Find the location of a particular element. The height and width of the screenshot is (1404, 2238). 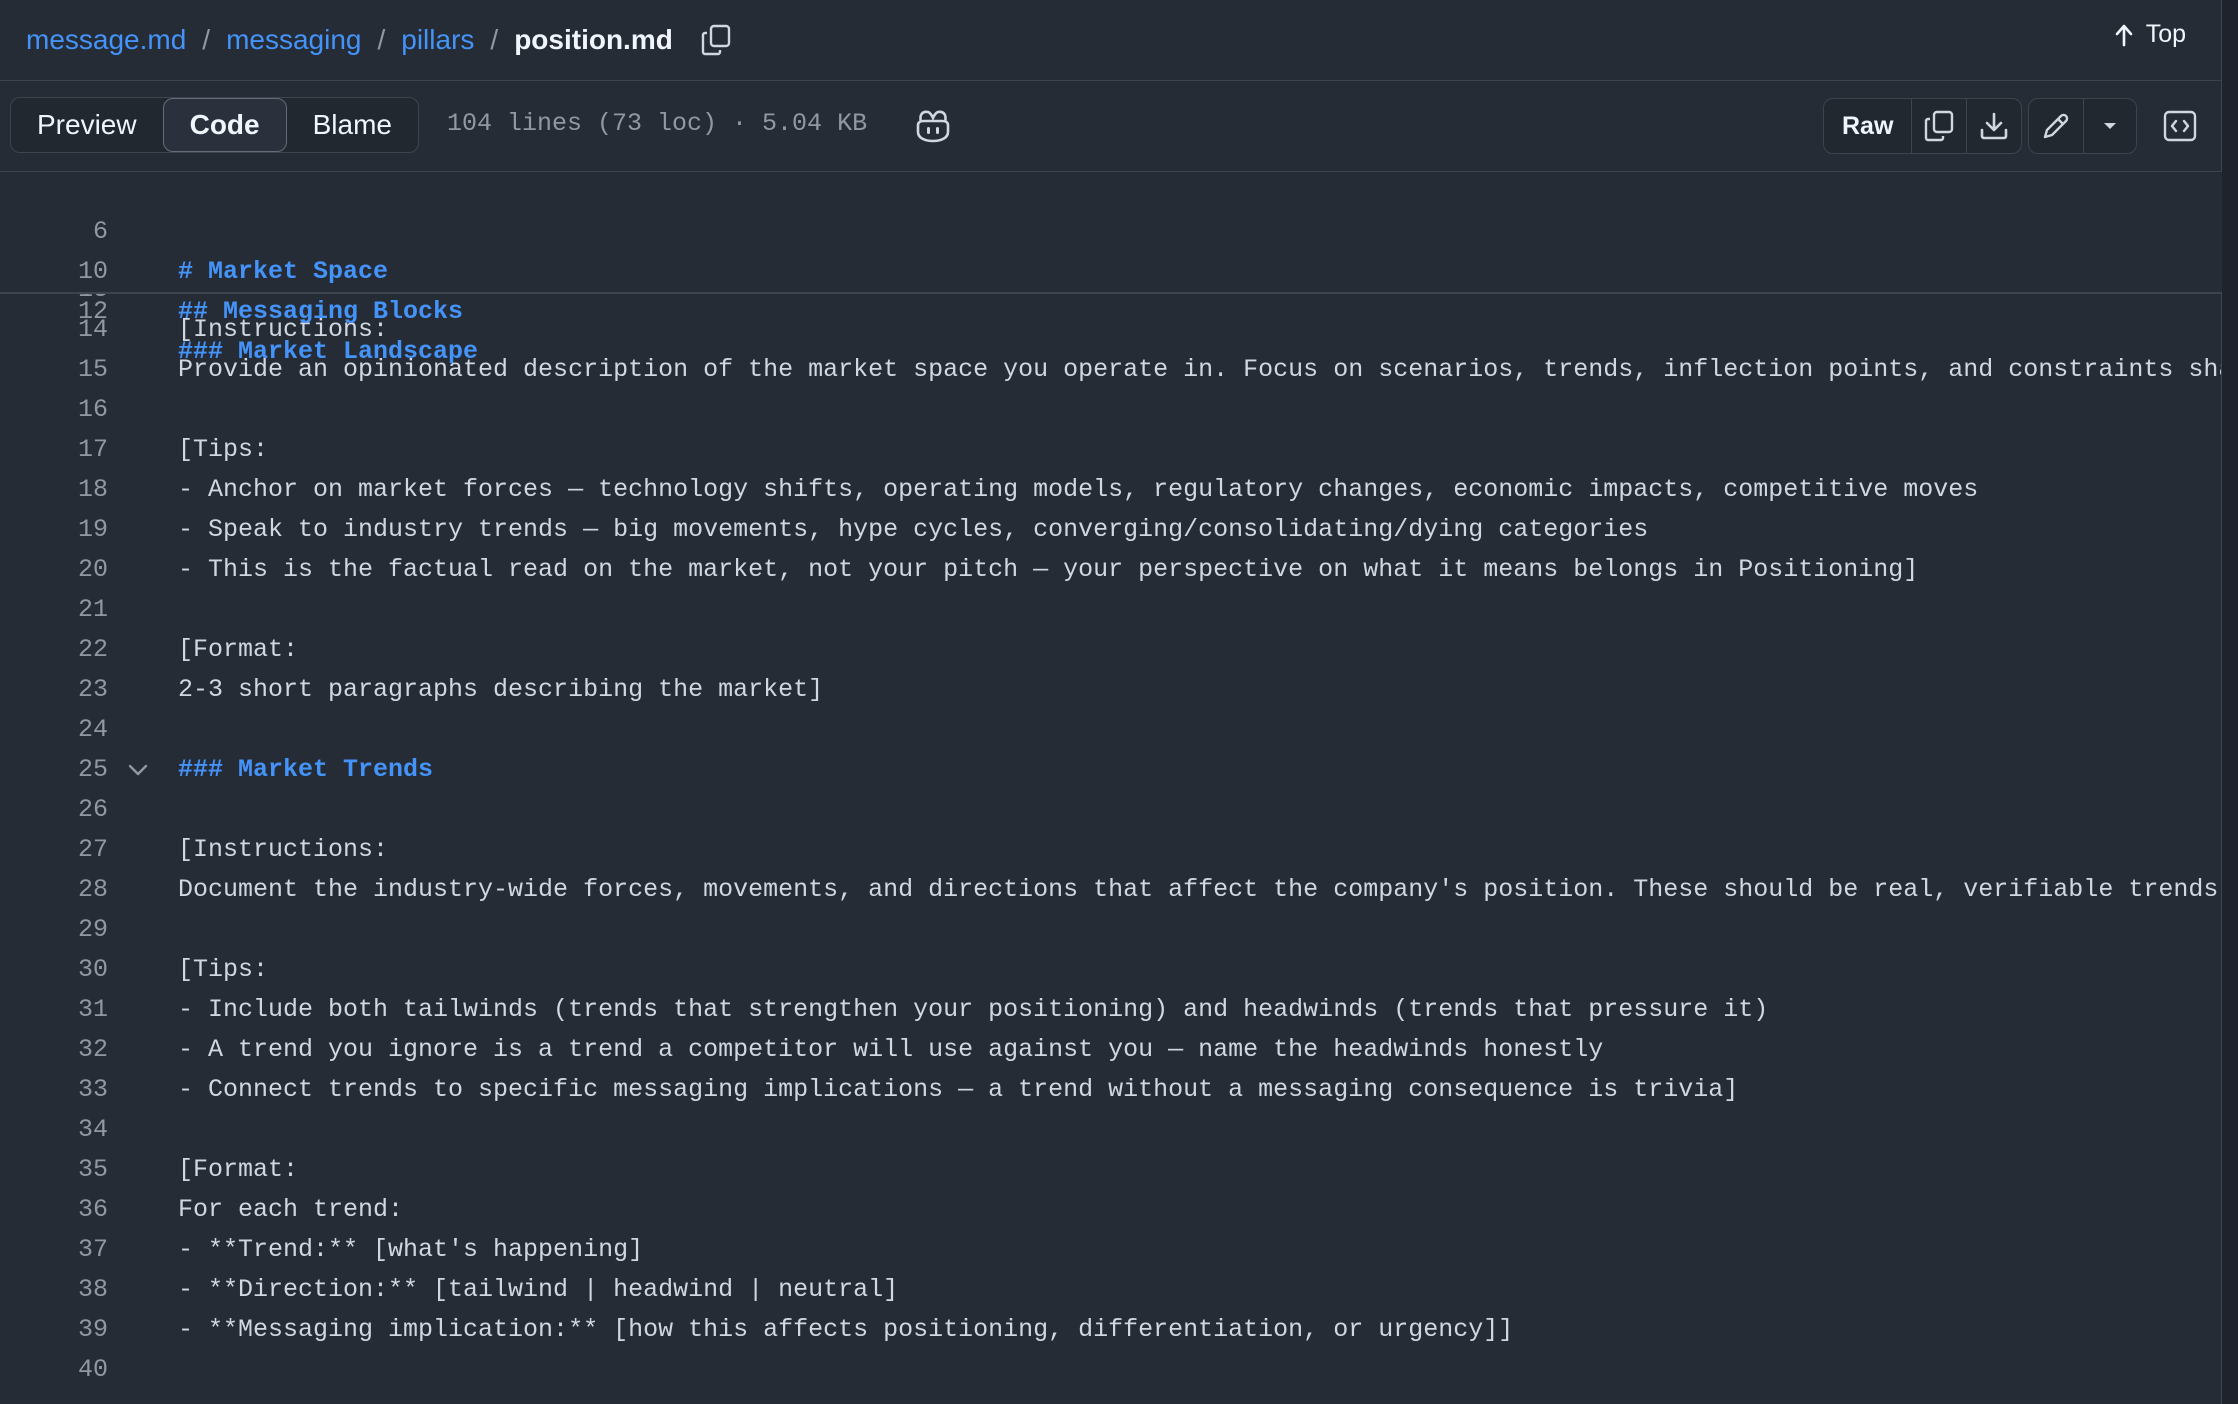

raw-actions-group: Raw is located at coordinates (1923, 126).